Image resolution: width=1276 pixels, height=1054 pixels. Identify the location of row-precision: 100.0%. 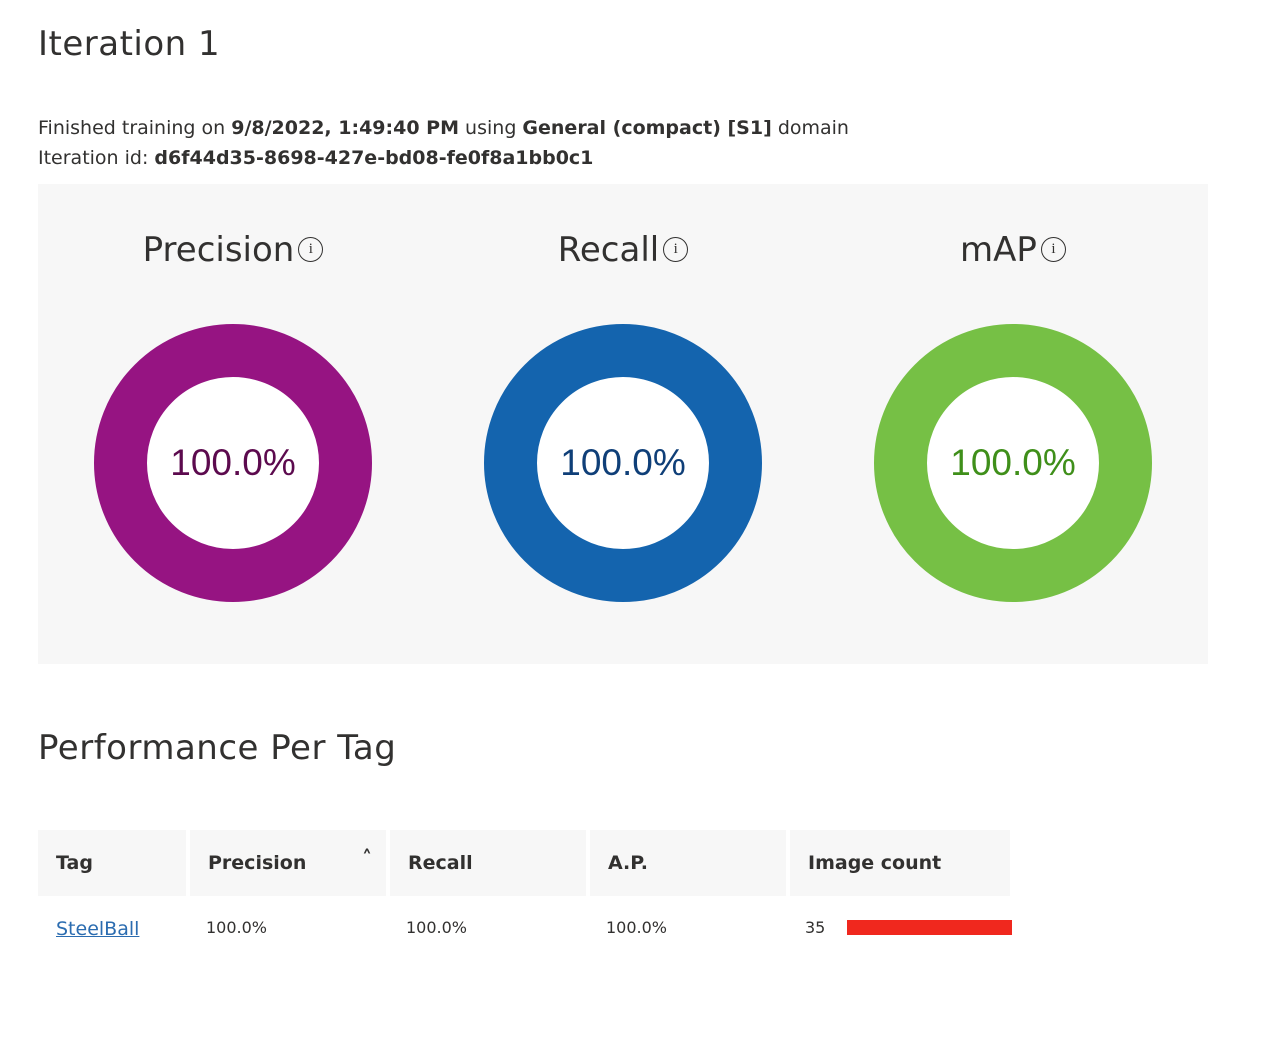
(237, 927).